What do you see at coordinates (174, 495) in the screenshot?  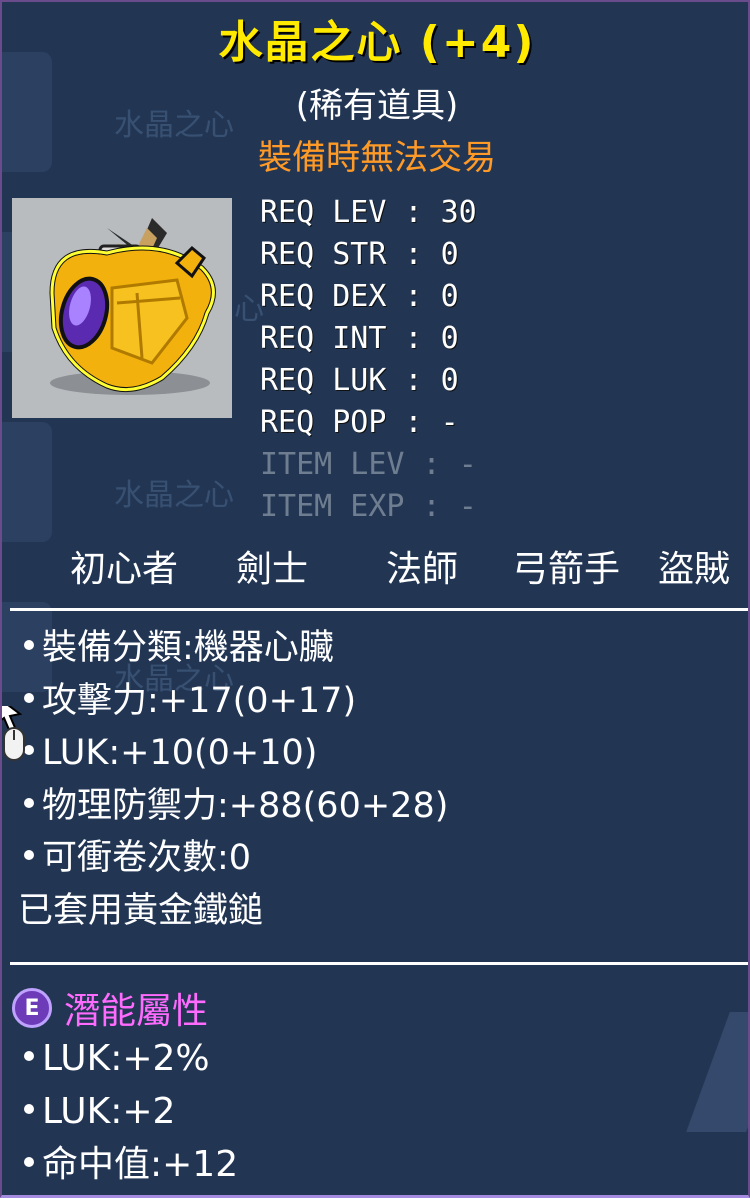 I see `ghost-item-name: 水晶之心` at bounding box center [174, 495].